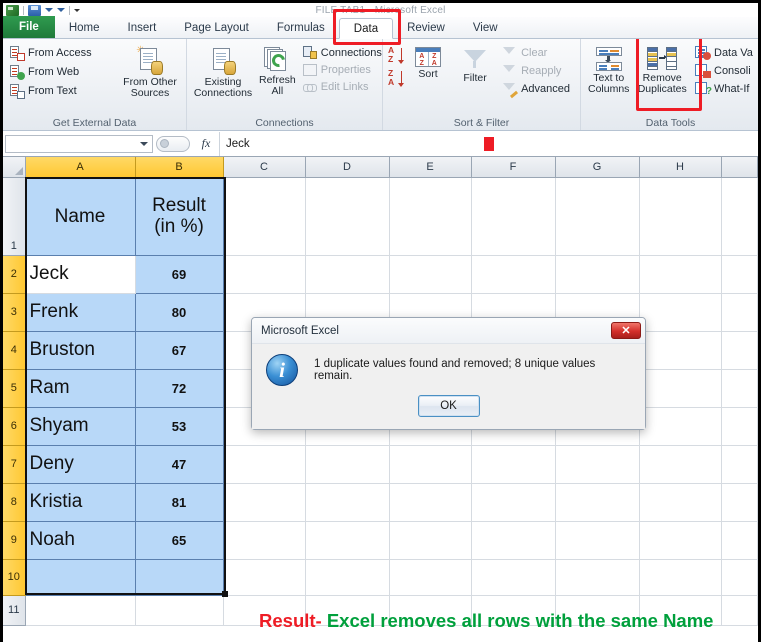 This screenshot has height=642, width=761. Describe the element at coordinates (80, 426) in the screenshot. I see `cell-a6: Shyam` at that location.